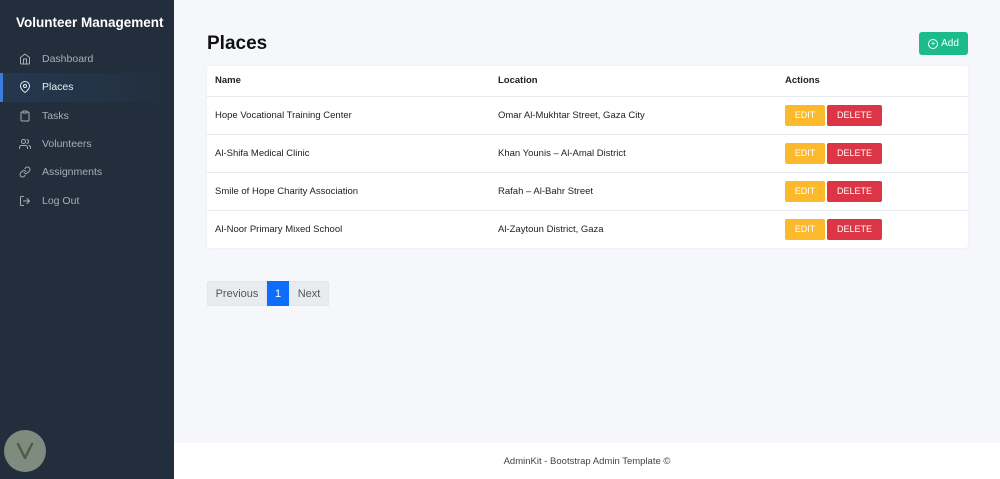  Describe the element at coordinates (348, 191) in the screenshot. I see `place-name: Smile of Hope Charity Association` at that location.